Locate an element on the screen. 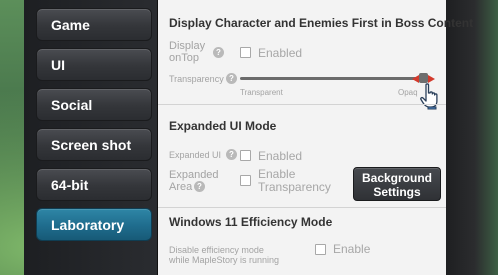  sidebar-item-screenshot: Screen shot is located at coordinates (94, 144).